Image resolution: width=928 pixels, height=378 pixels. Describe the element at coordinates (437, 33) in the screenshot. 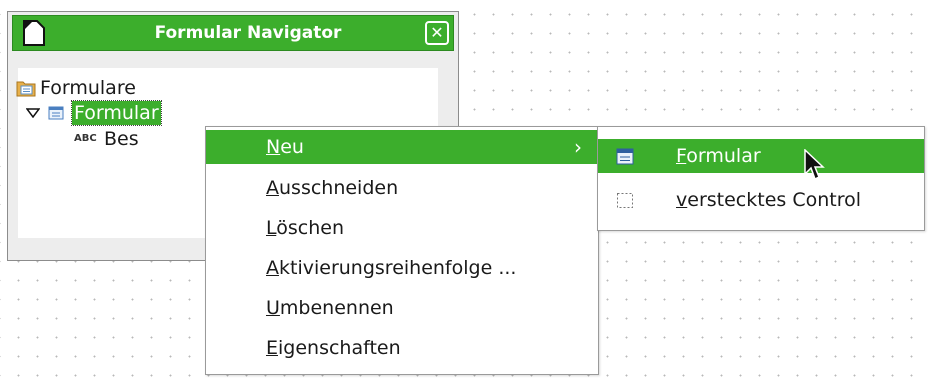

I see `close-button: ✕` at that location.